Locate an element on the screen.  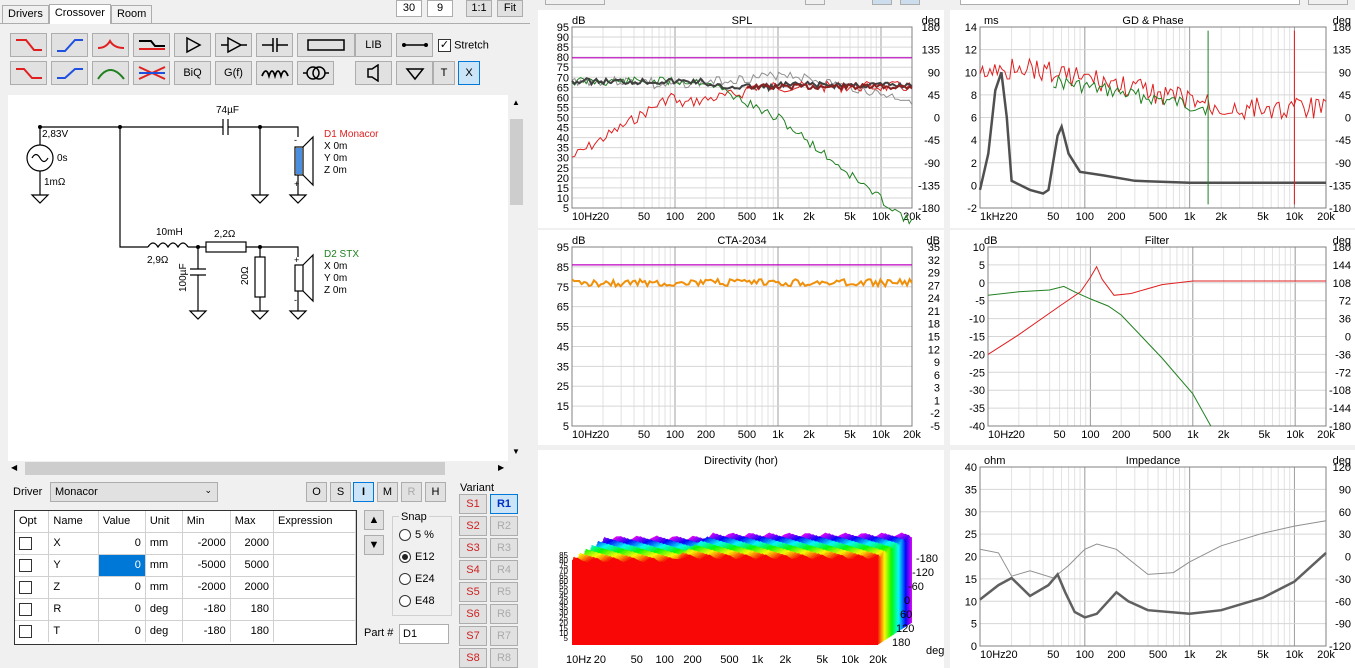
part-input: D1 is located at coordinates (424, 634).